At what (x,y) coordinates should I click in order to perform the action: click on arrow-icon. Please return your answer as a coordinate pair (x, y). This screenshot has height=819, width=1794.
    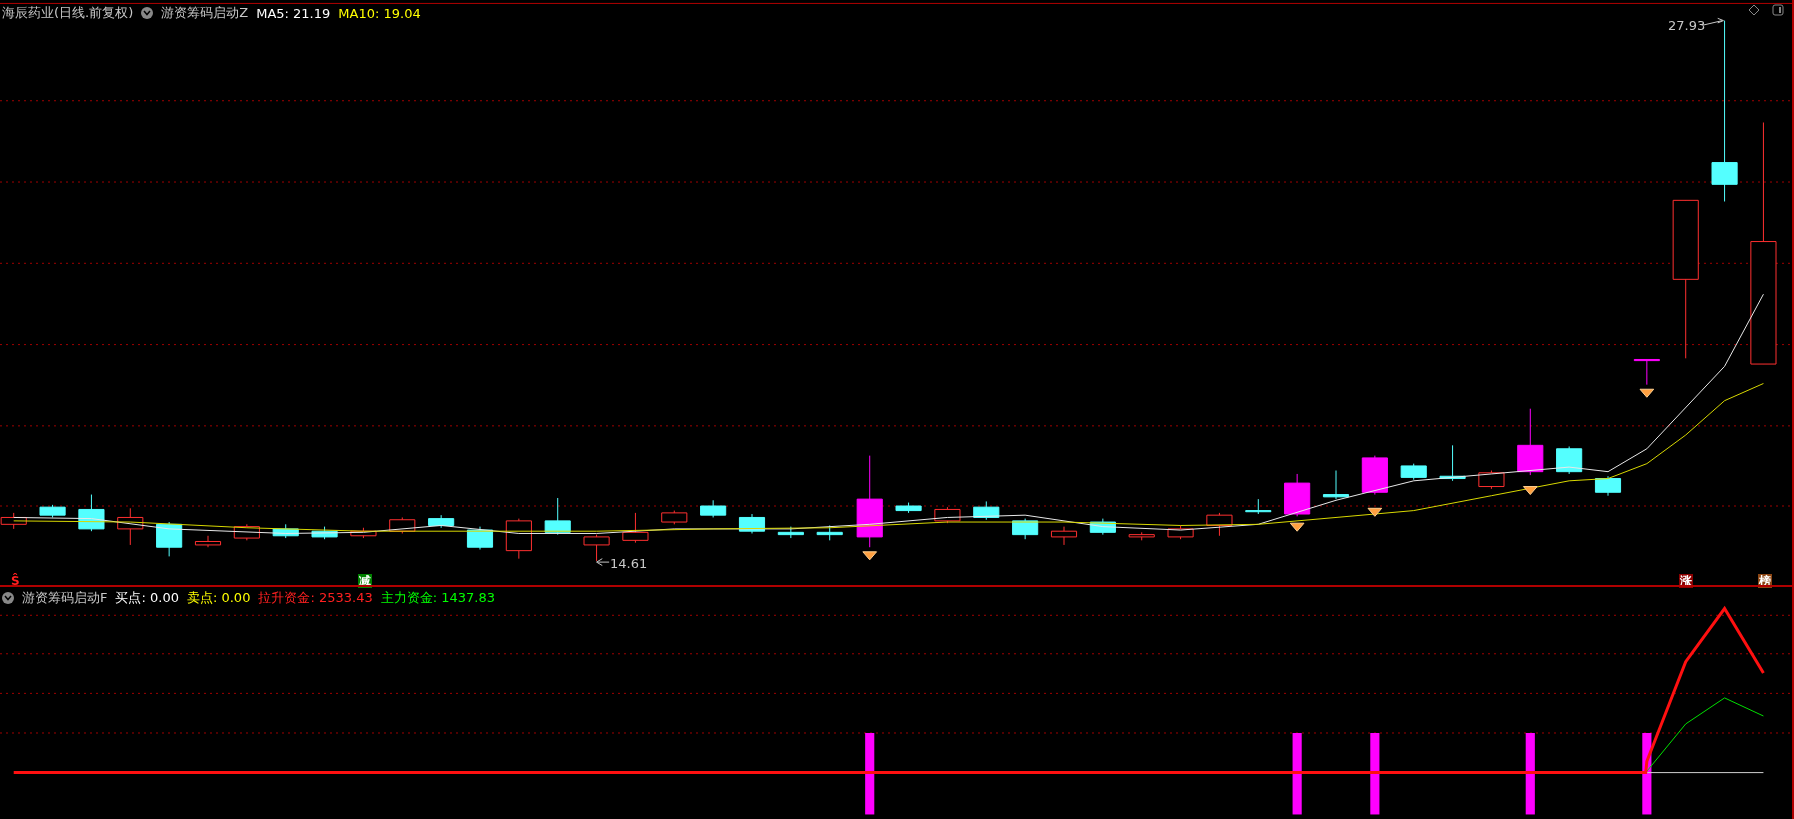
    Looking at the image, I should click on (603, 562).